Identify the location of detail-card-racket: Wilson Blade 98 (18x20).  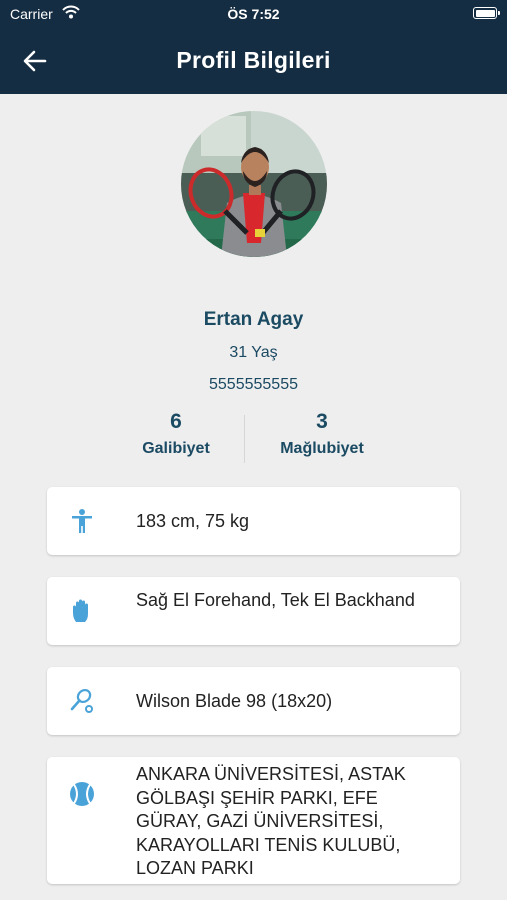
(253, 701).